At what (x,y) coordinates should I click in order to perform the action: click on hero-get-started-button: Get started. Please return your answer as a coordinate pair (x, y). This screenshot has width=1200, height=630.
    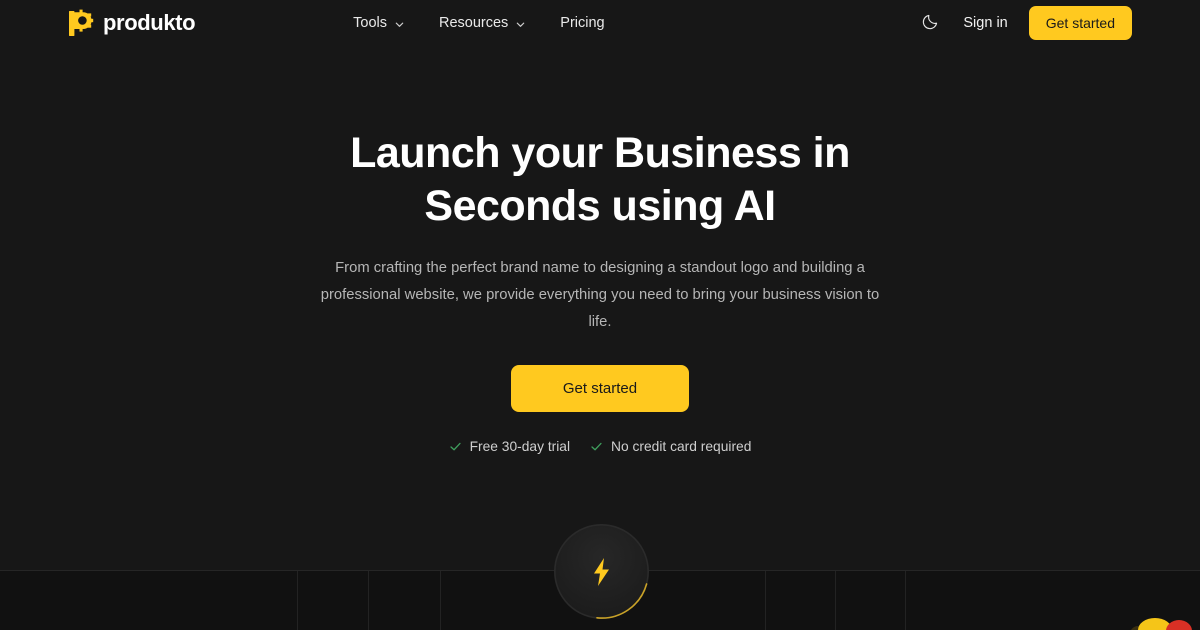
    Looking at the image, I should click on (600, 388).